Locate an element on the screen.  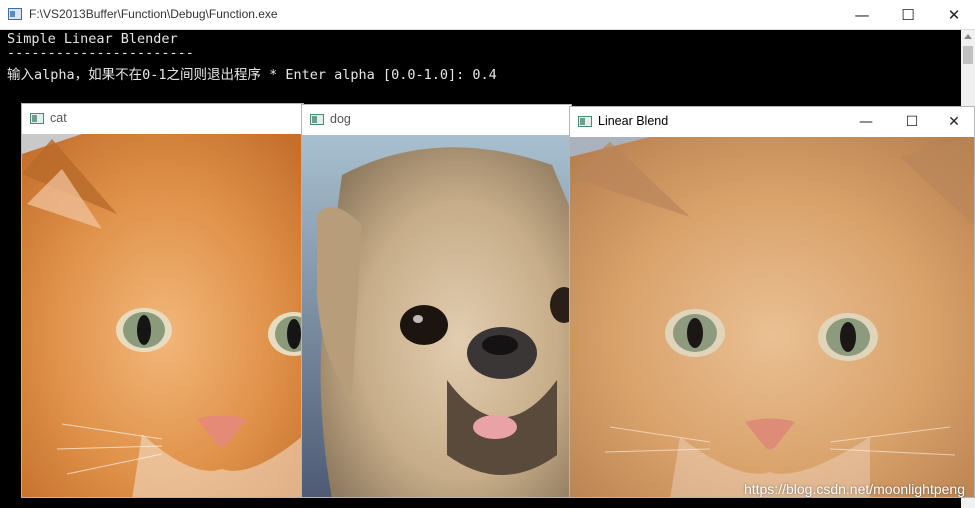
scrollbar-thumb is located at coordinates (968, 55).